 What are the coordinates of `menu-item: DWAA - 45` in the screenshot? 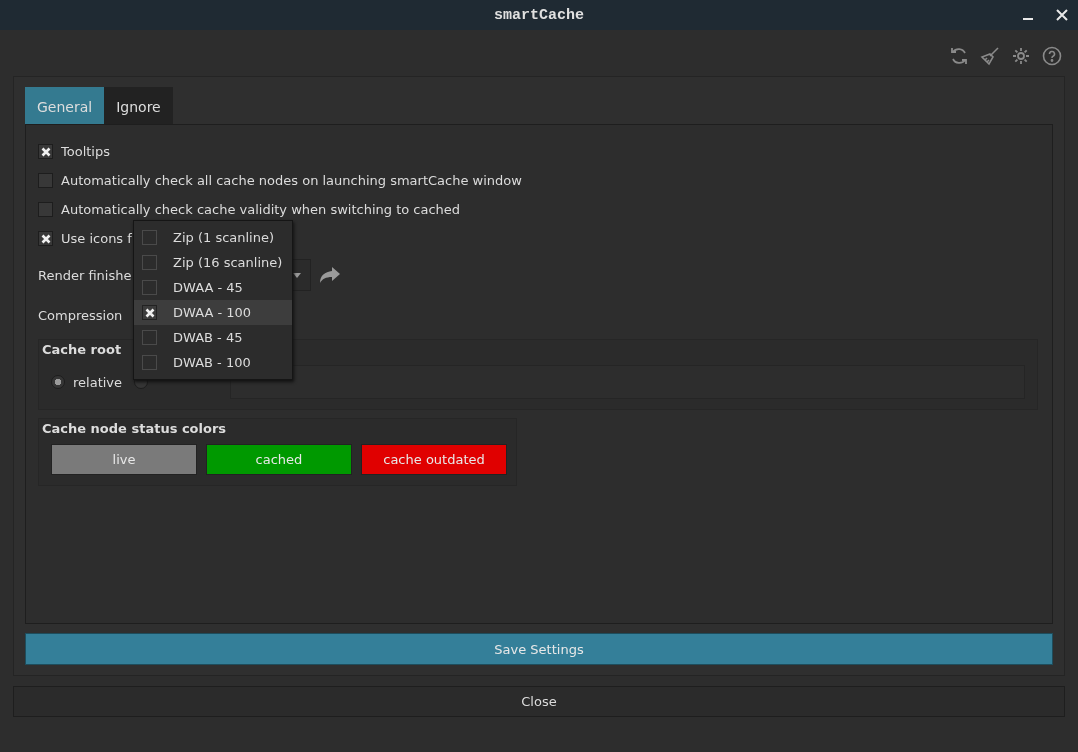 It's located at (213, 287).